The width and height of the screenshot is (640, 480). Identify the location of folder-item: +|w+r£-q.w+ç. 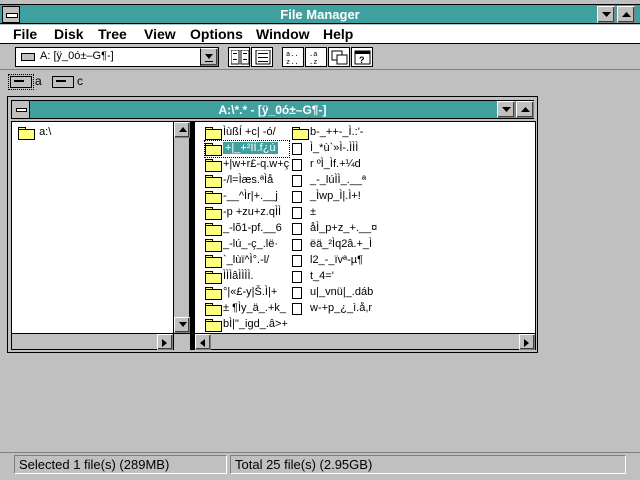
(247, 165).